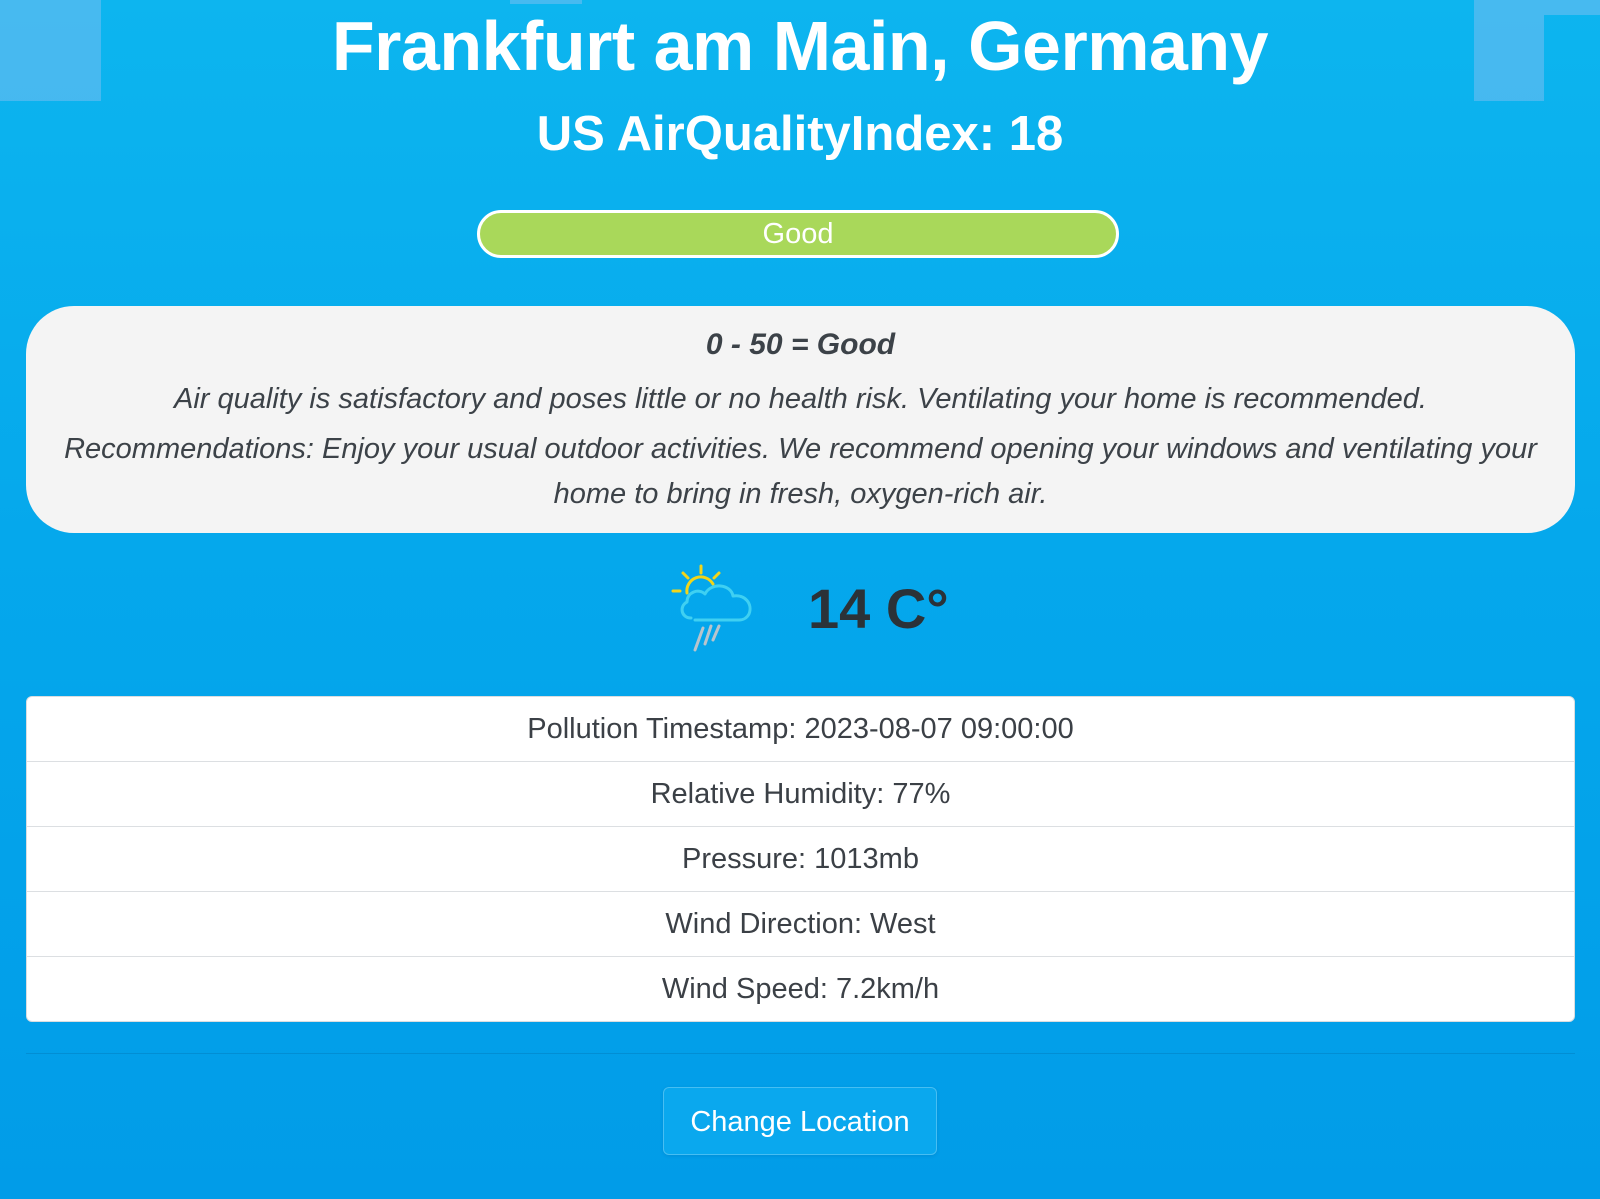 The width and height of the screenshot is (1600, 1199). What do you see at coordinates (800, 344) in the screenshot?
I see `aqi-range-label: 0 - 50 = Good` at bounding box center [800, 344].